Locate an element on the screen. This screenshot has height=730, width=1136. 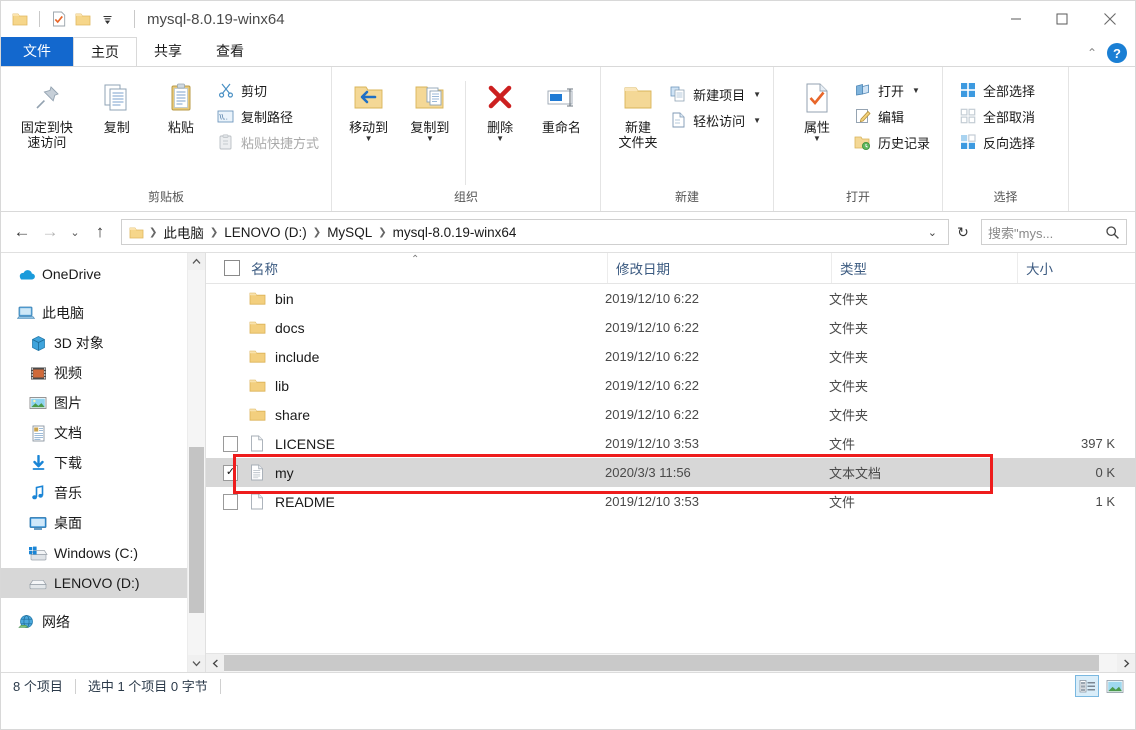
sidebar-item-desktop: 桌面 is located at coordinates (94, 523).